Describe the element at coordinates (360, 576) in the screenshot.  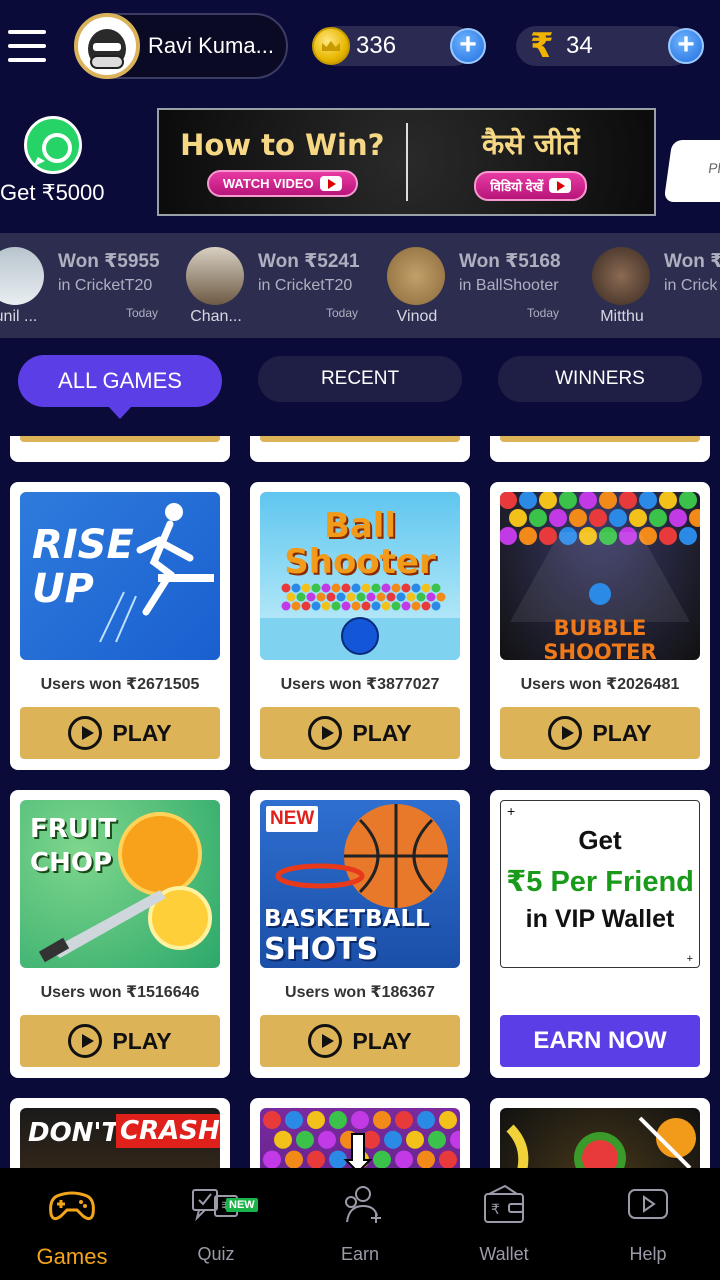
I see `ball-shooter-thumbnail: Ball Shooter` at that location.